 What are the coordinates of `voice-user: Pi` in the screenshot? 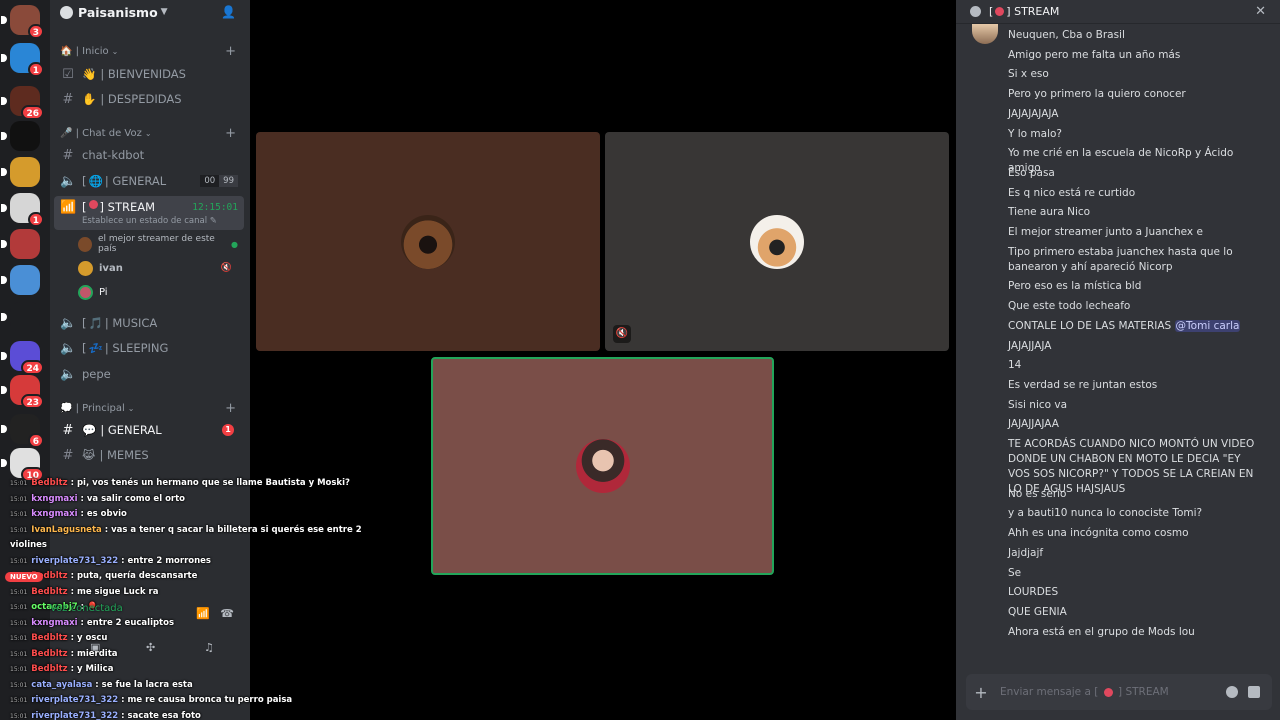 It's located at (158, 292).